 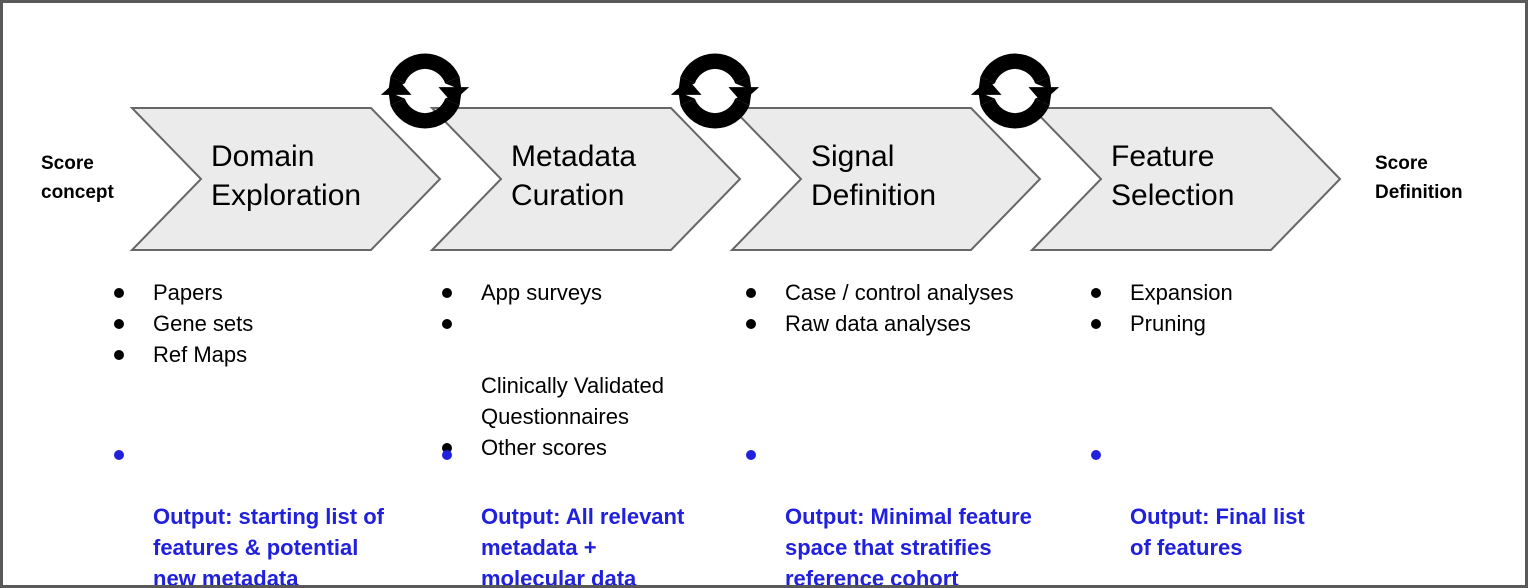 What do you see at coordinates (1173, 176) in the screenshot?
I see `stage-title: Feature Selection` at bounding box center [1173, 176].